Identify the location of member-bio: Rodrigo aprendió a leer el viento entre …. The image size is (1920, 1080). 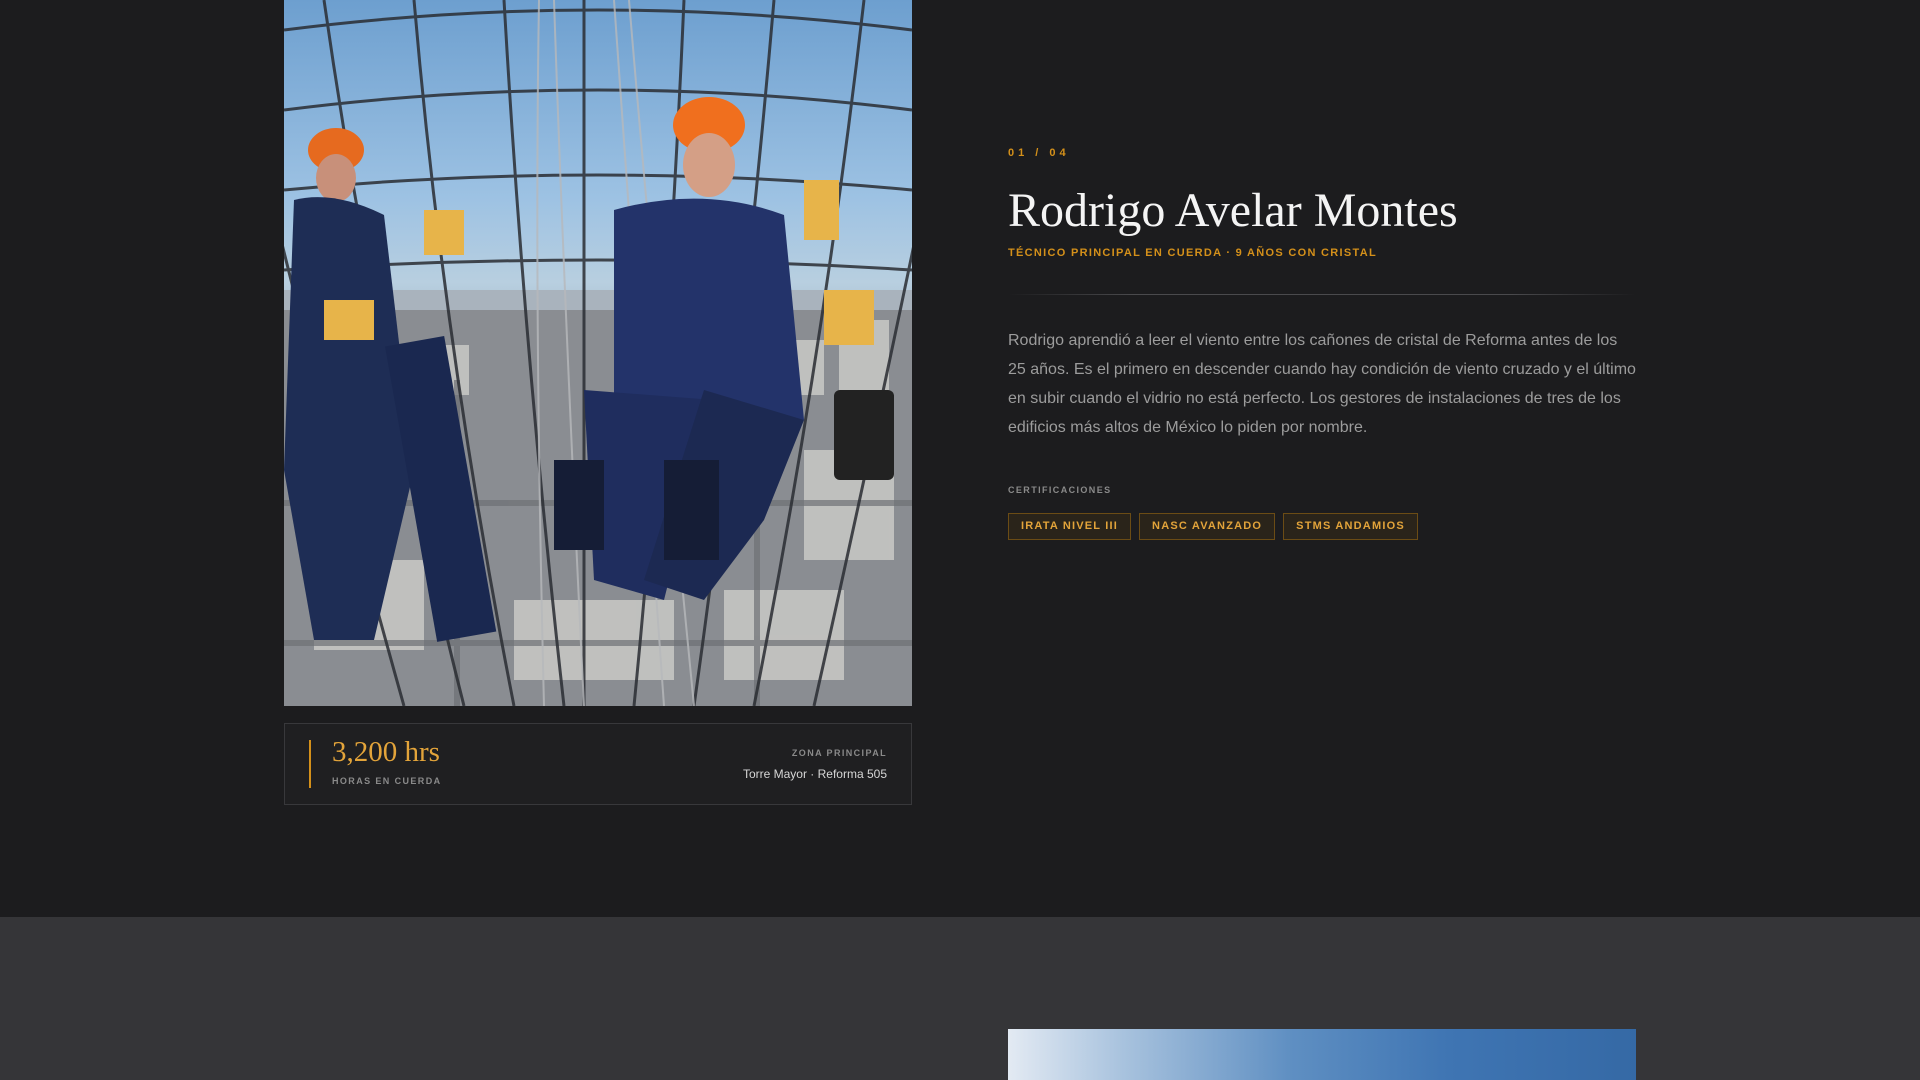
(1322, 384).